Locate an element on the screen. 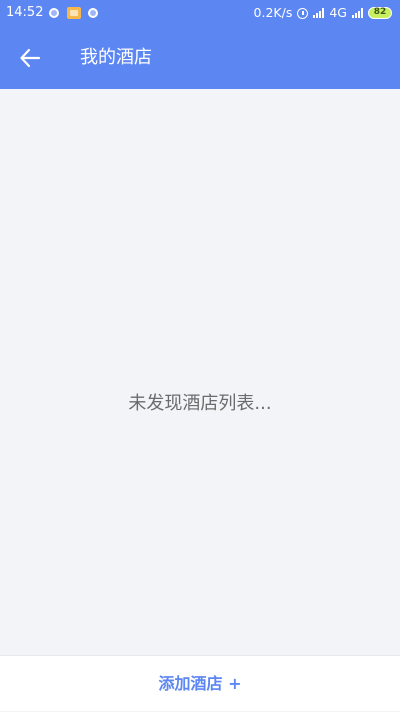 The height and width of the screenshot is (712, 400). add-hotel-button: 添加酒店 + is located at coordinates (200, 684).